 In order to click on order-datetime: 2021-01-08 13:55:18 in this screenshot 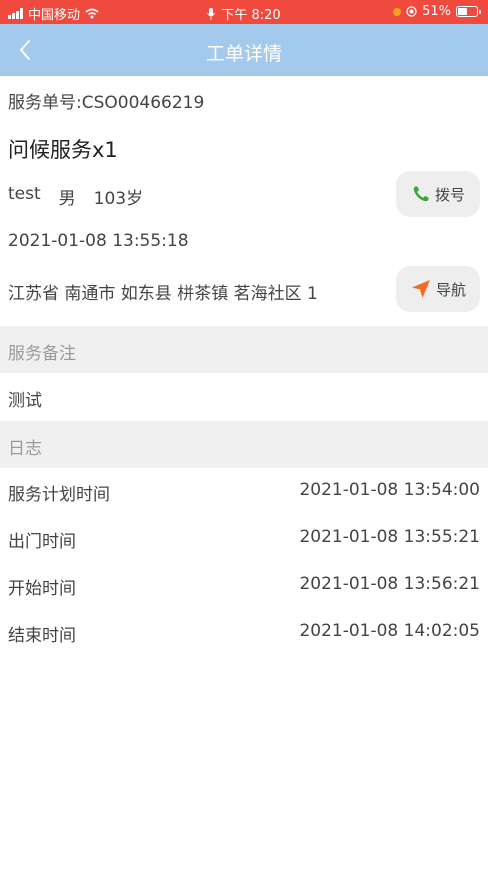, I will do `click(98, 241)`.